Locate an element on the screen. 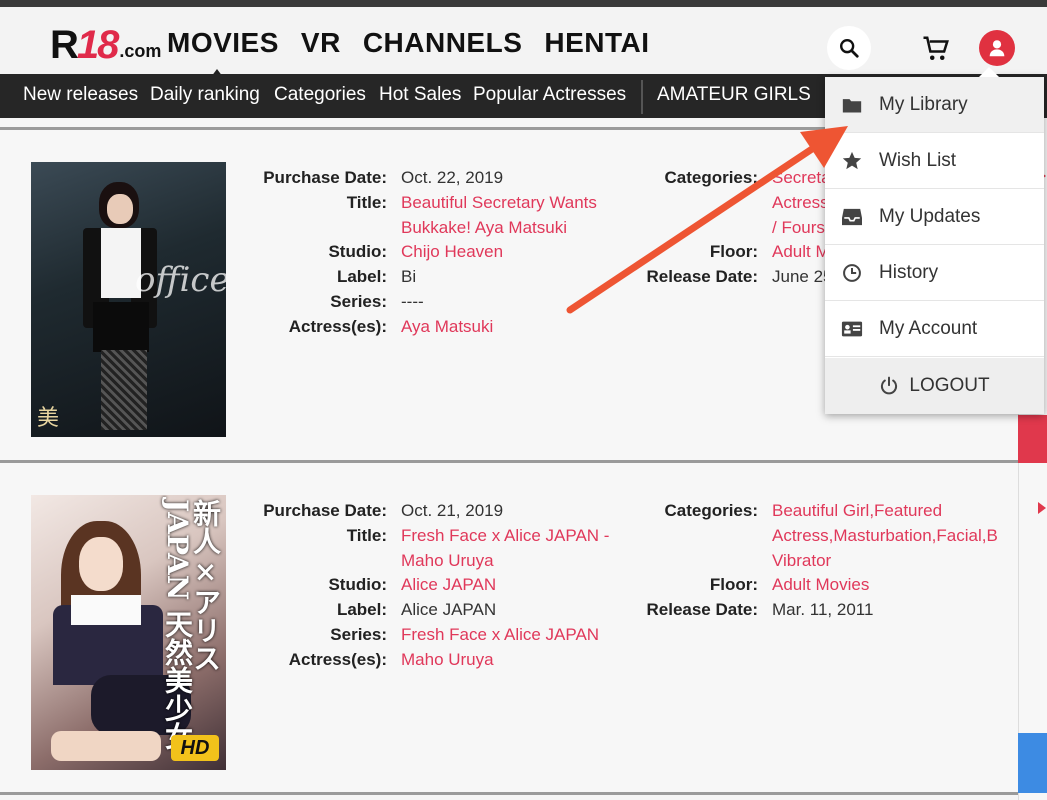  movie-cover: 新人×アリスJAPAN 天然美少女 HD is located at coordinates (128, 632).